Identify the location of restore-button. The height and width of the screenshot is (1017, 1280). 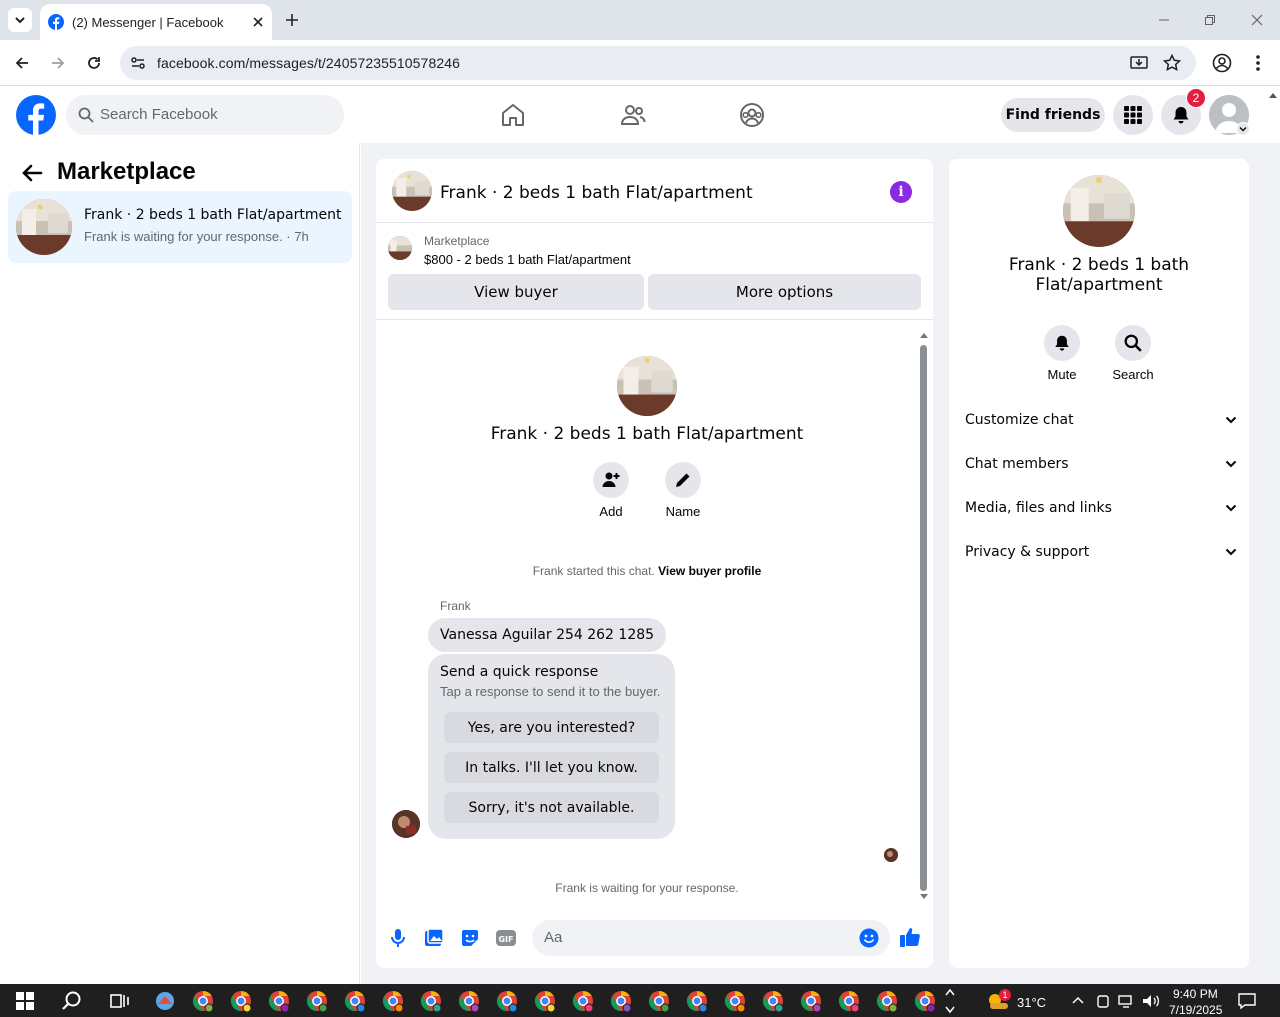
(1210, 20).